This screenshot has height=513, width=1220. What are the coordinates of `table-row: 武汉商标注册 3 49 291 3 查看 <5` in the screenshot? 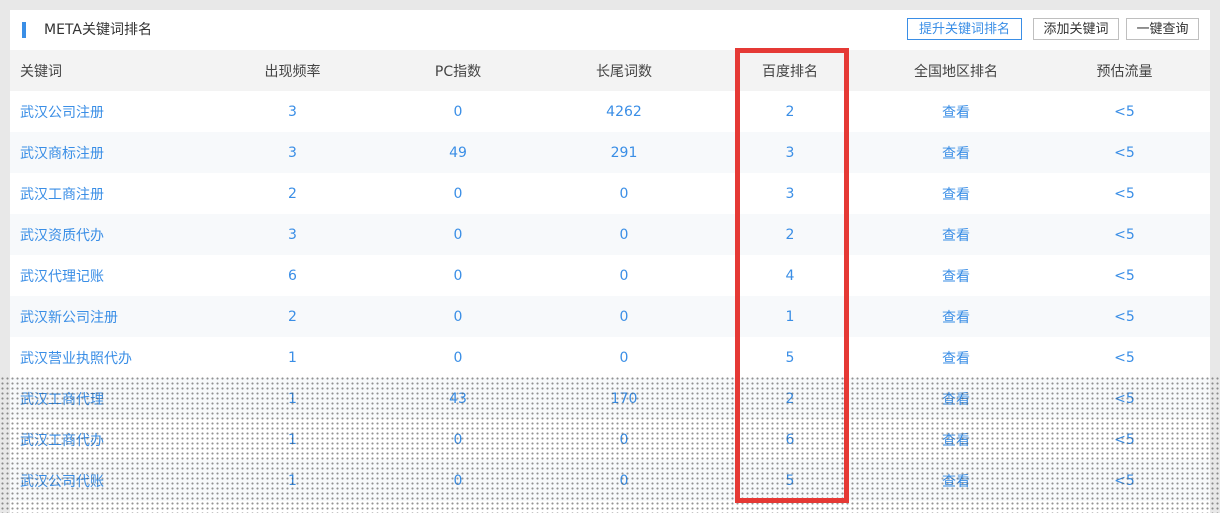 It's located at (610, 152).